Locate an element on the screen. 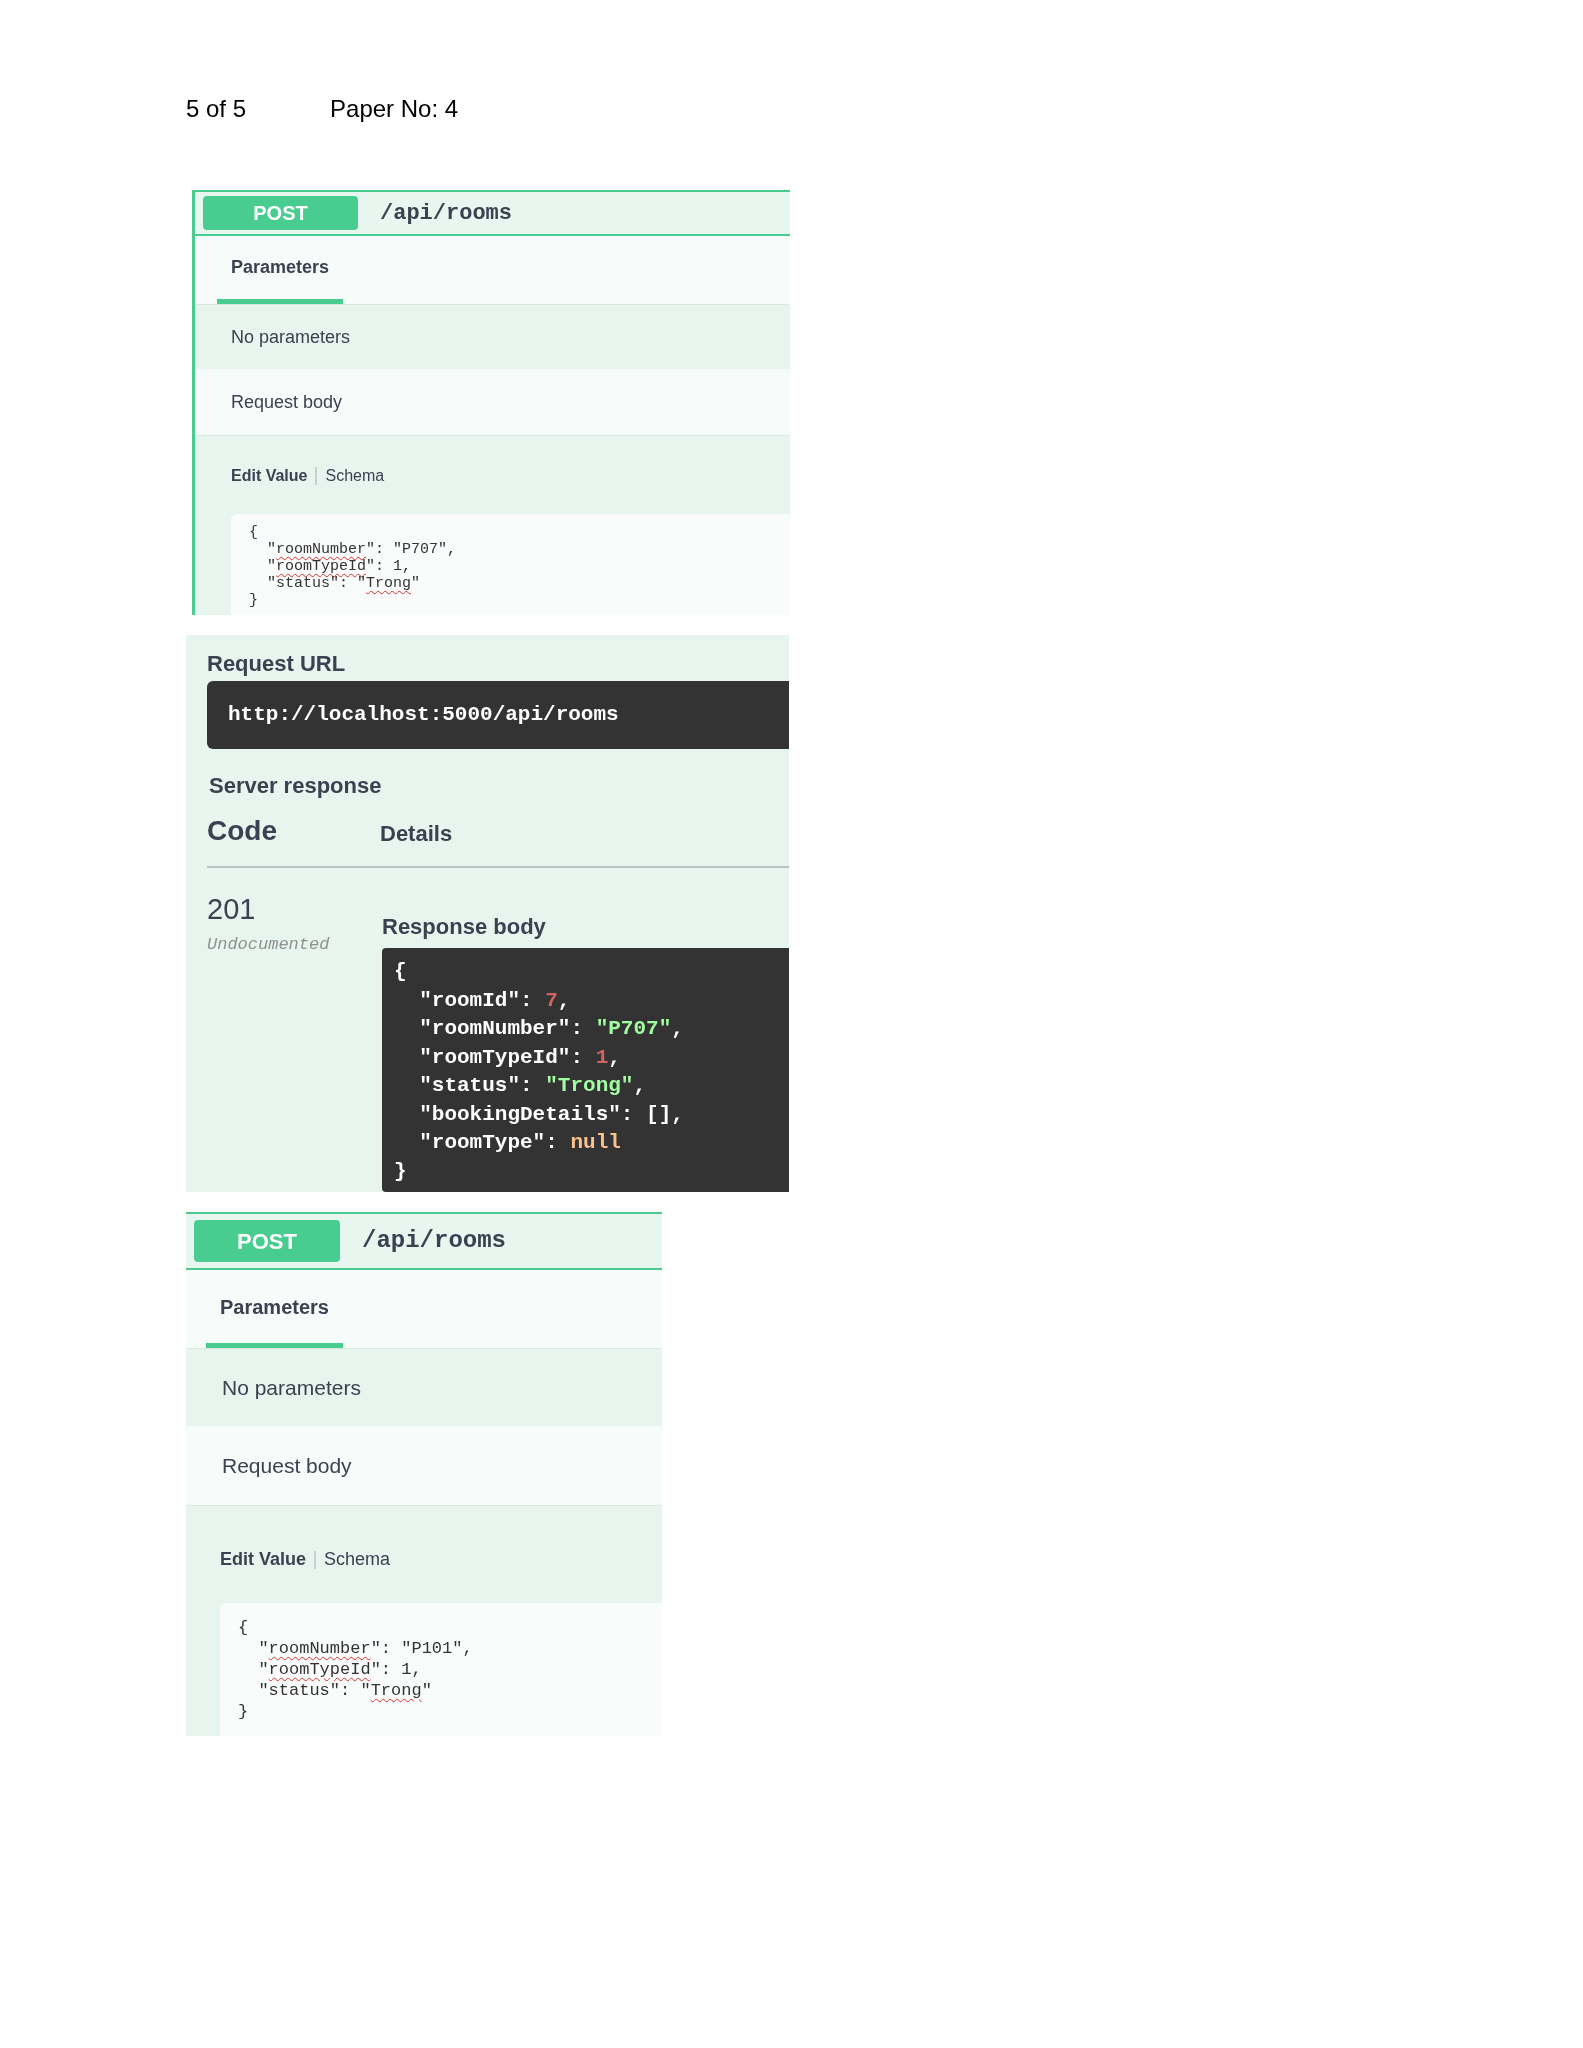 The height and width of the screenshot is (2048, 1583). response-body-code: { "roomId": 7, "roomNumber": "P707", "roomTypeId": 1, "status": "Trong", "bookingDetails": [], "roomType": null } is located at coordinates (585, 1070).